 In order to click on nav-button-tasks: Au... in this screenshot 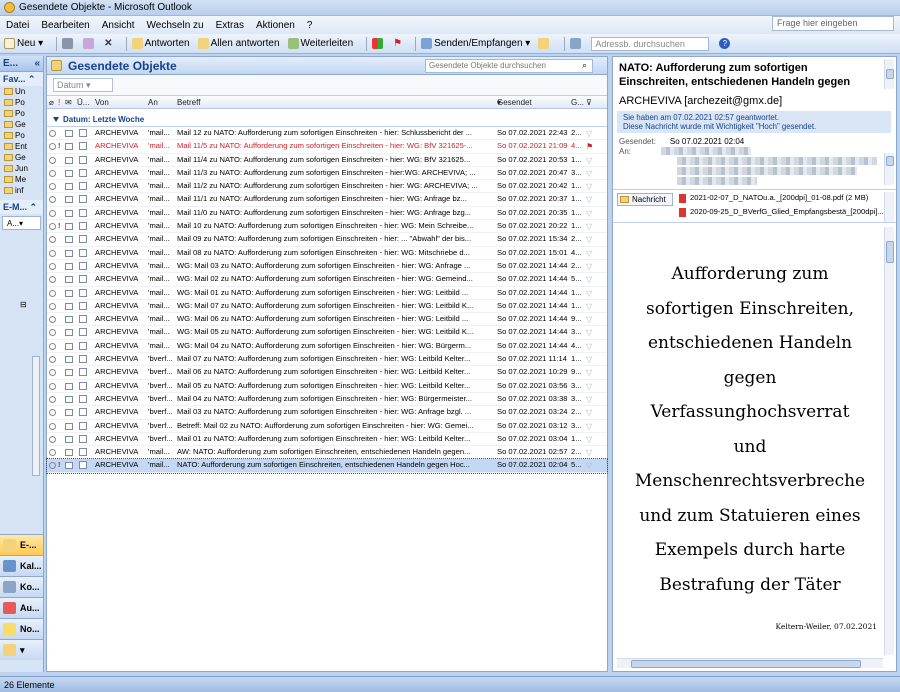, I will do `click(21, 607)`.